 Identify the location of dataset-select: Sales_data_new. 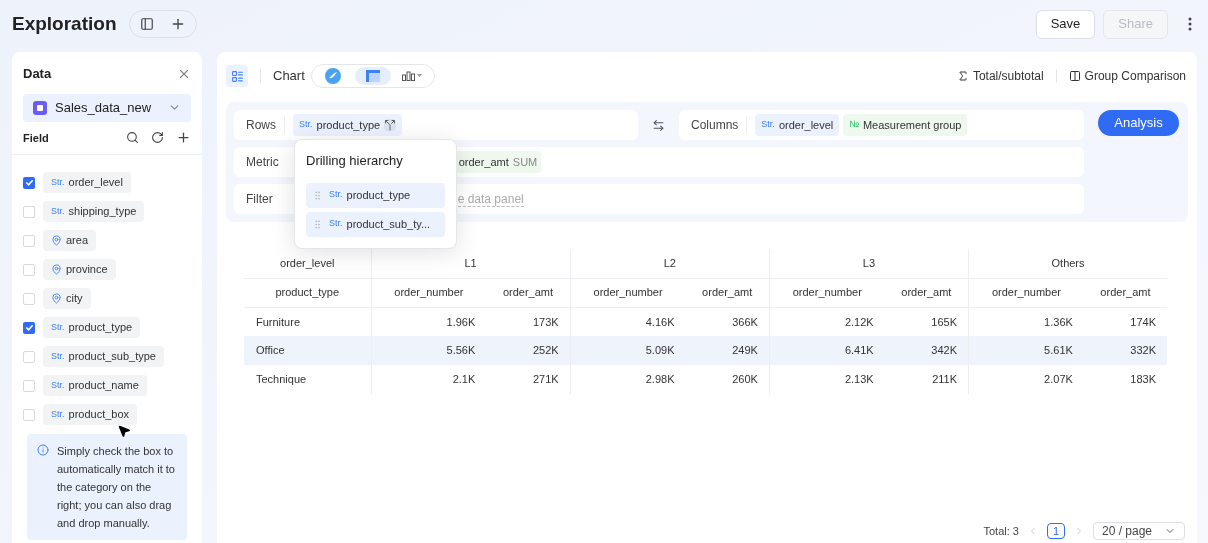
(107, 107).